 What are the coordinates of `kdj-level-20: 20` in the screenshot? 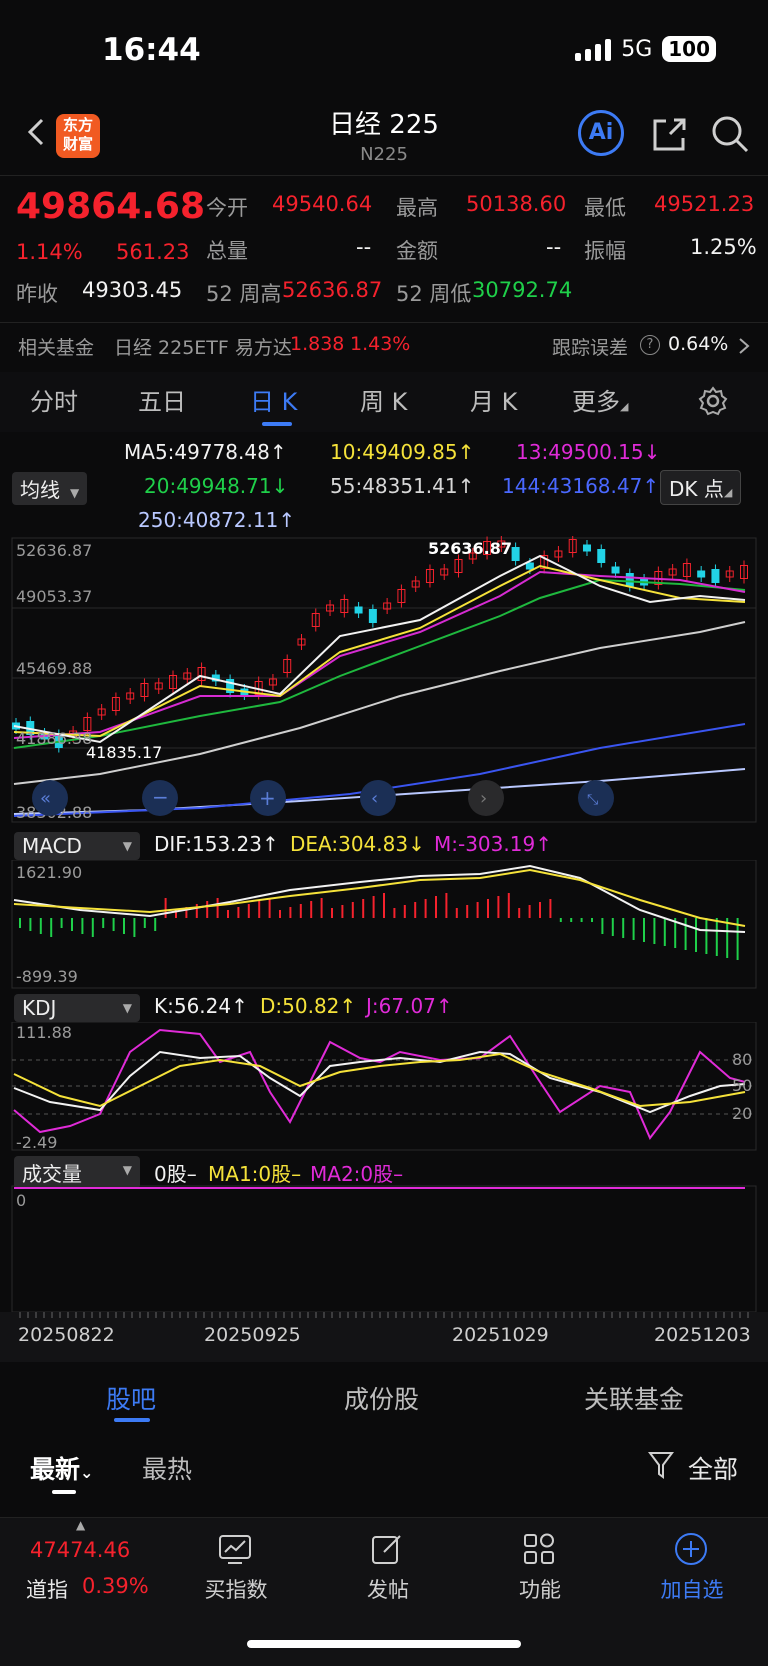 It's located at (742, 1113).